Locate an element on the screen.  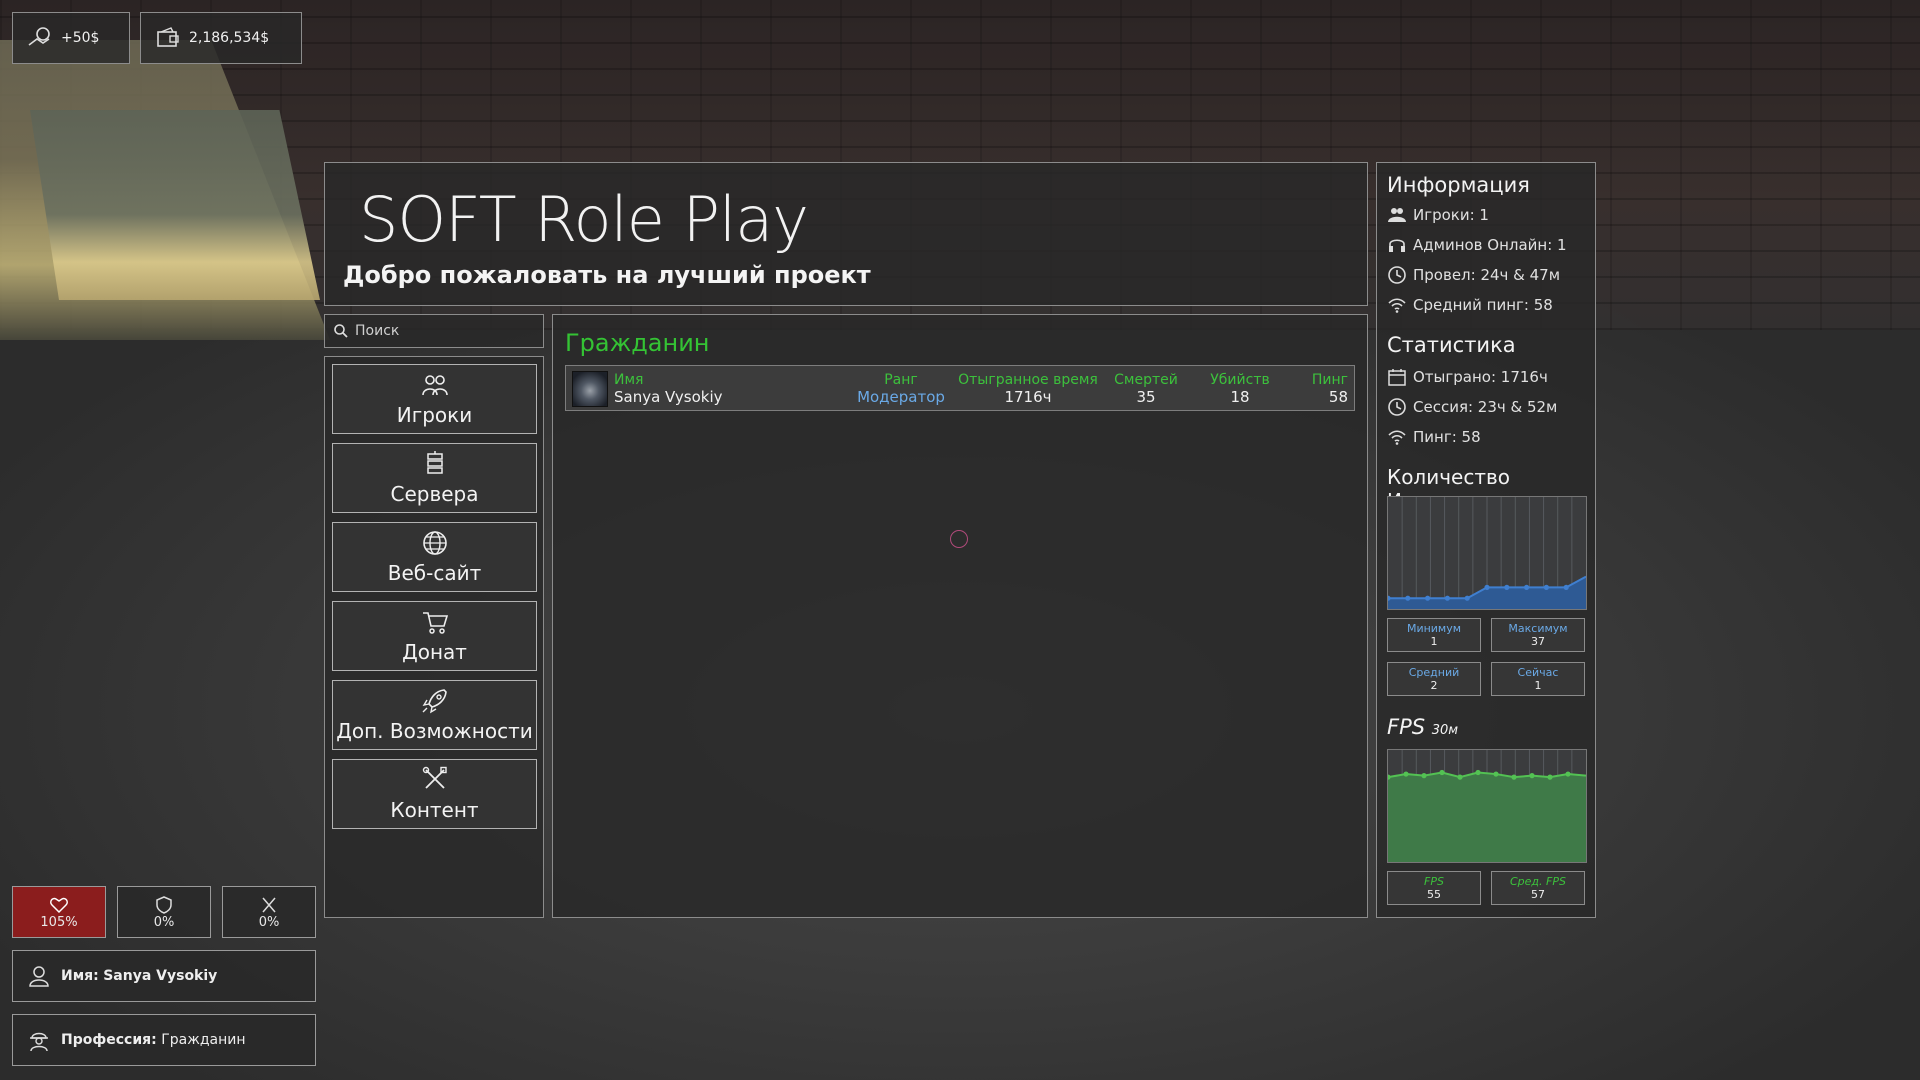
stat-max: Максимум 37 is located at coordinates (1538, 635).